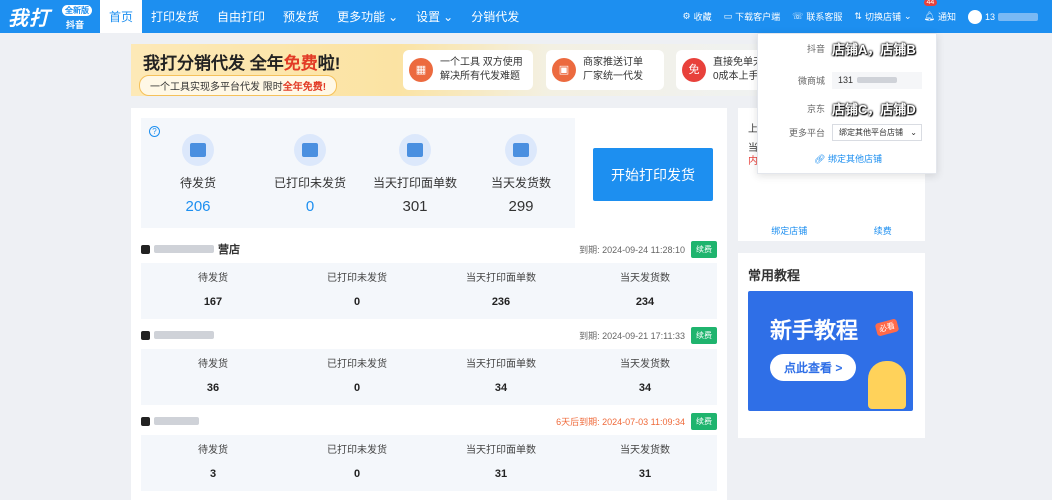 The image size is (1052, 500). Describe the element at coordinates (940, 11) in the screenshot. I see `notification-button: 44 🔔︎ 通知` at that location.